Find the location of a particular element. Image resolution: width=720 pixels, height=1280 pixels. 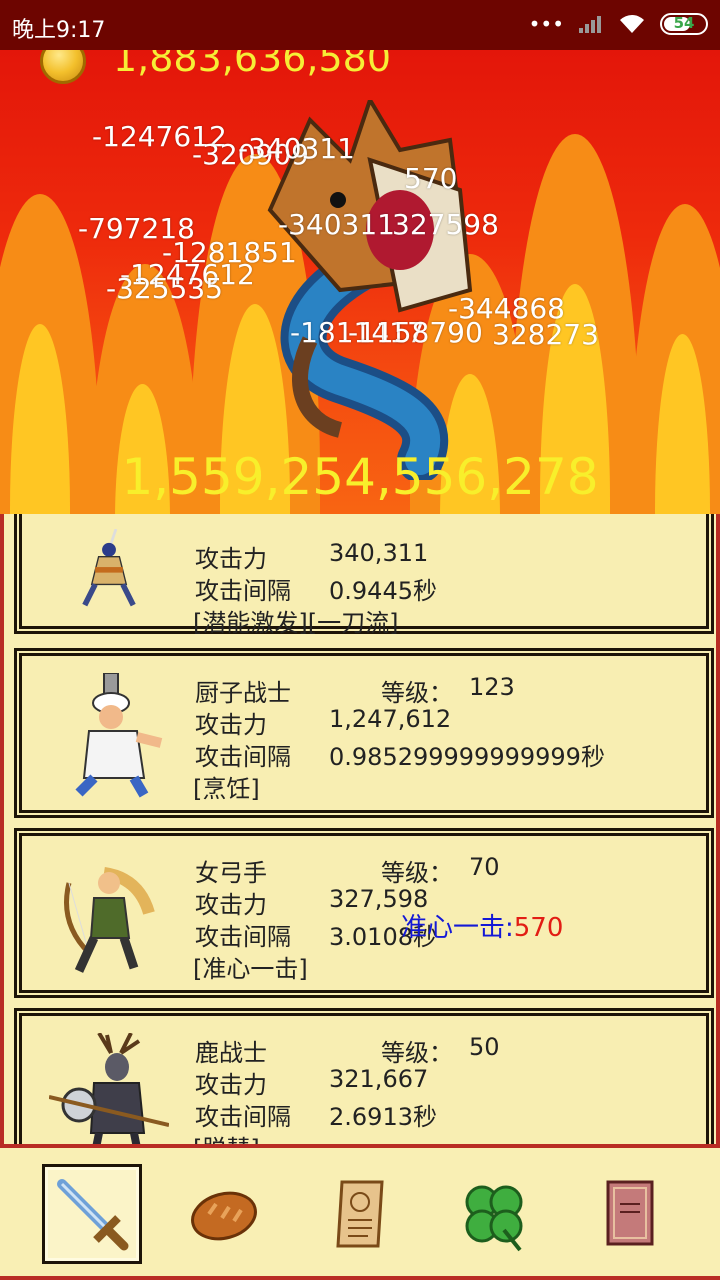

attack-value: 340,311 is located at coordinates (379, 553).